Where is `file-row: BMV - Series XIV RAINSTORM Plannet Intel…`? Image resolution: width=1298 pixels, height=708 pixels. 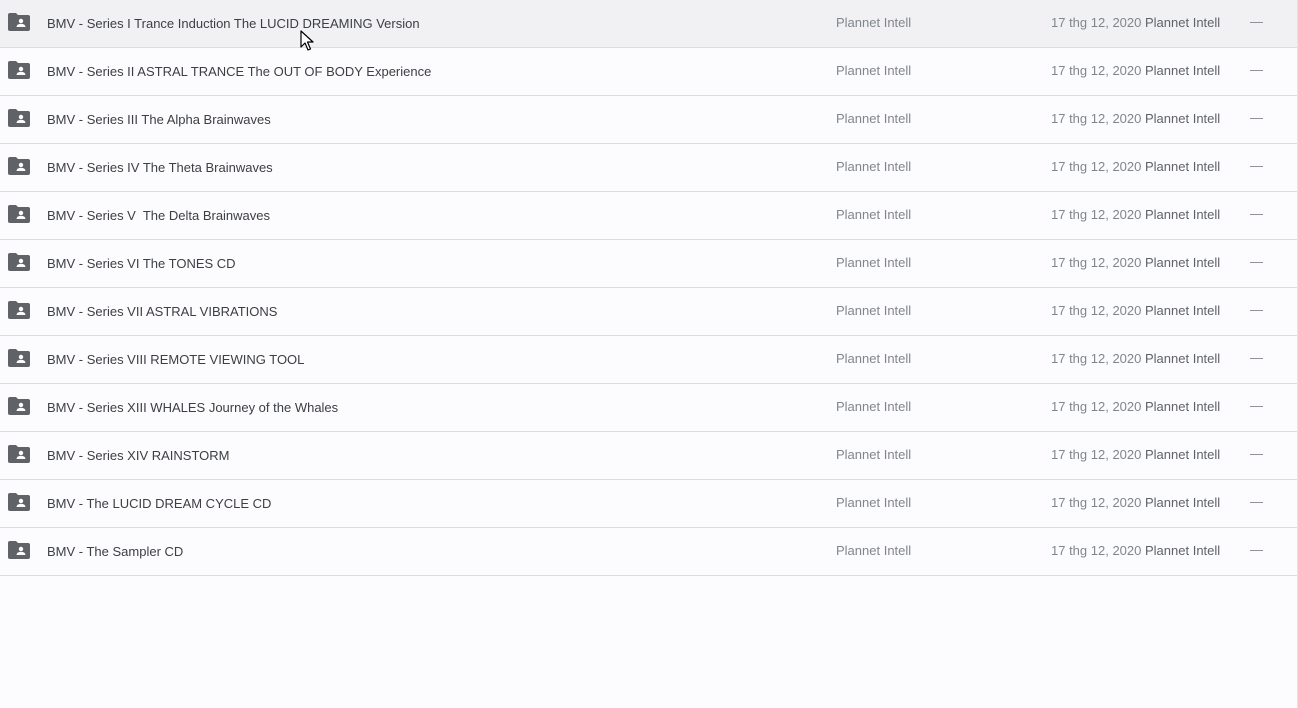
file-row: BMV - Series XIV RAINSTORM Plannet Intel… is located at coordinates (648, 456).